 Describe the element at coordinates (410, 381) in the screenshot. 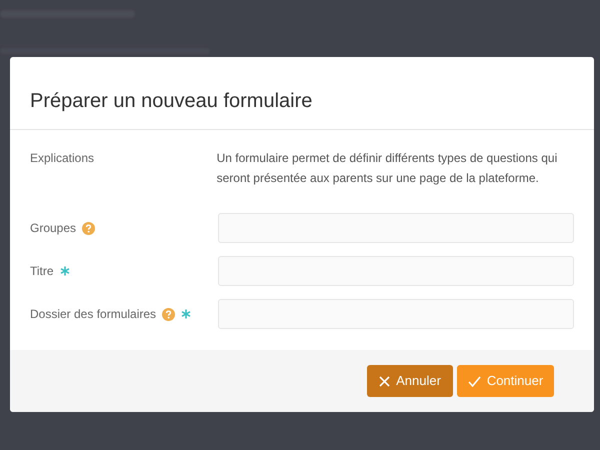

I see `cancel-button: Annuler` at that location.